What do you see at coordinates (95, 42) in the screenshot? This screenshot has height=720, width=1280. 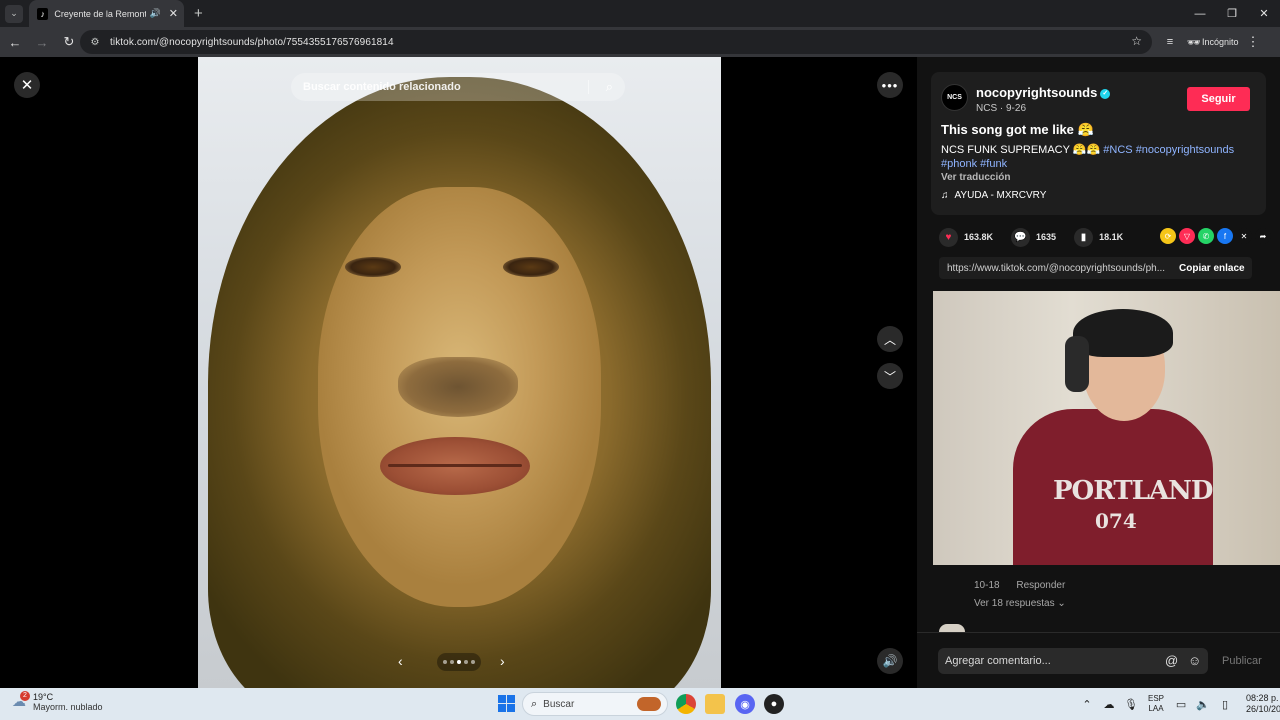 I see `site-info-icon: ⚙` at bounding box center [95, 42].